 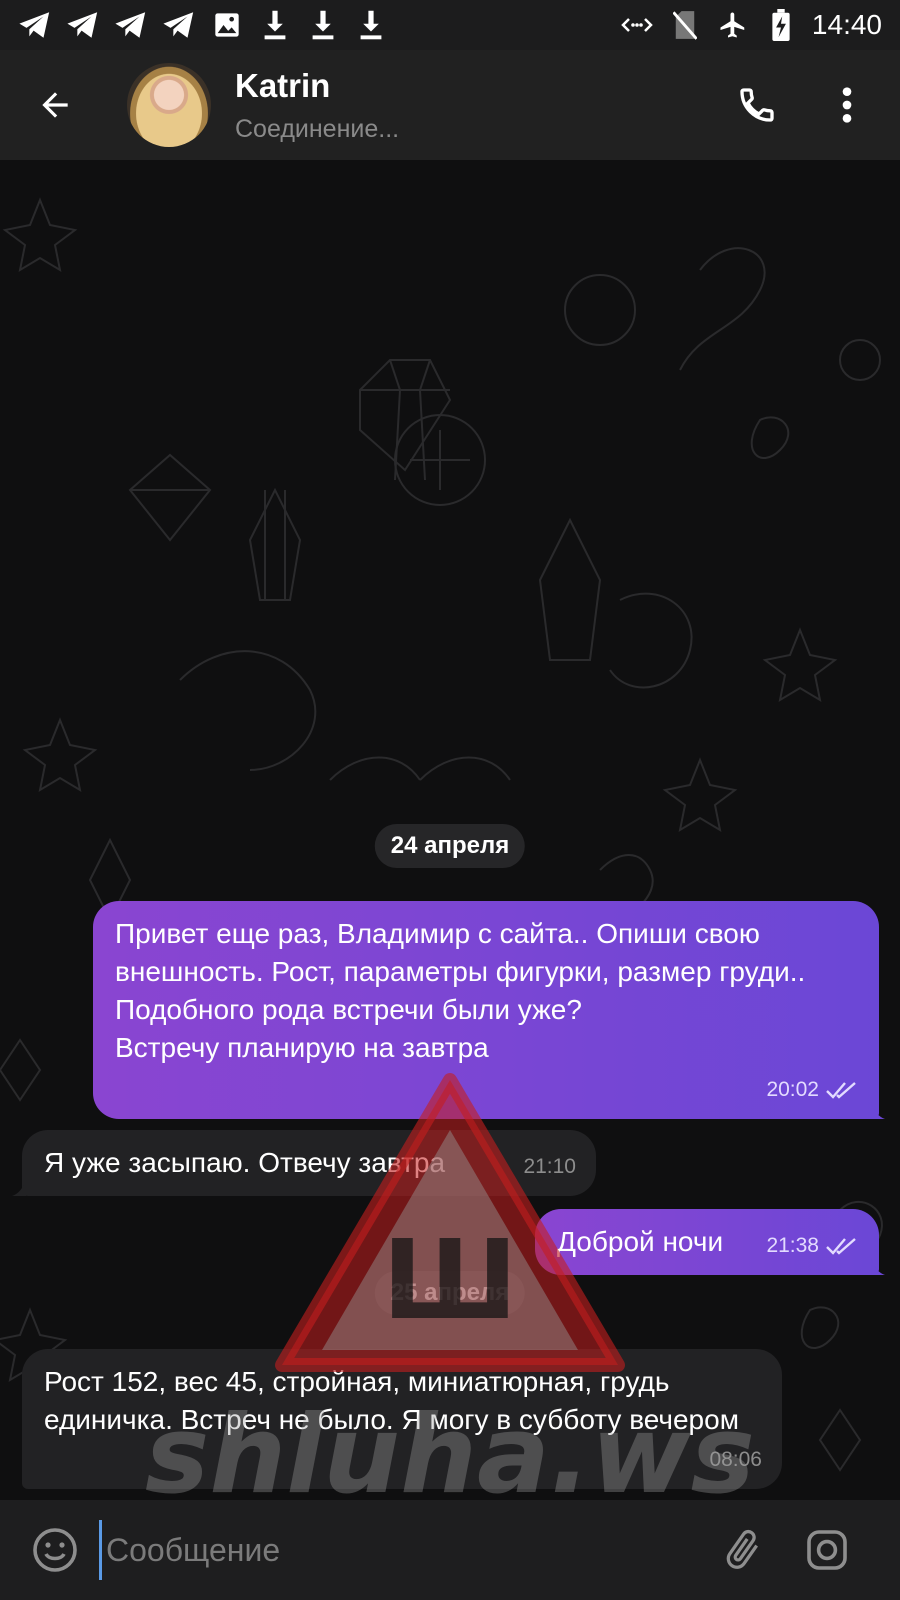 What do you see at coordinates (549, 1166) in the screenshot?
I see `message-time: 21:10` at bounding box center [549, 1166].